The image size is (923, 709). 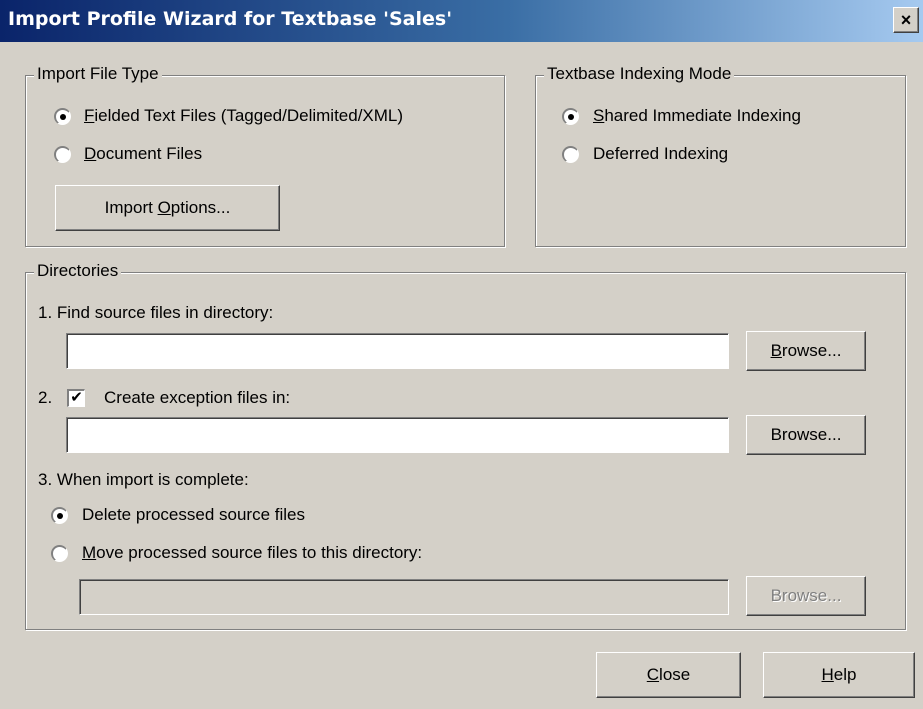 What do you see at coordinates (59, 515) in the screenshot?
I see `radio-delete-processed` at bounding box center [59, 515].